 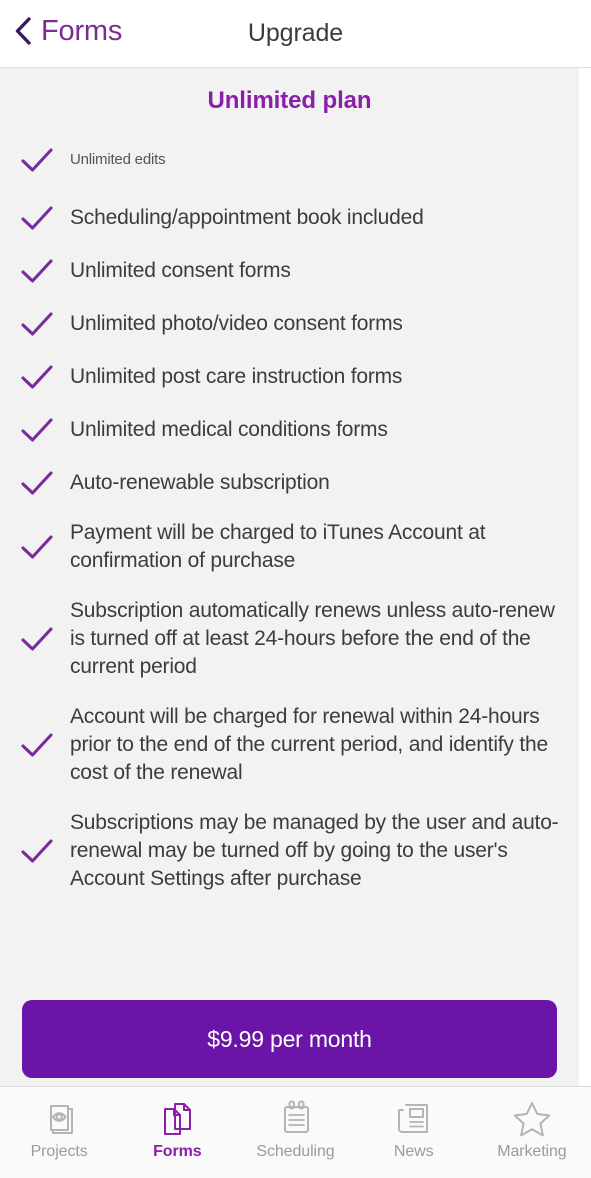 What do you see at coordinates (296, 1118) in the screenshot?
I see `calendar-notepad-icon` at bounding box center [296, 1118].